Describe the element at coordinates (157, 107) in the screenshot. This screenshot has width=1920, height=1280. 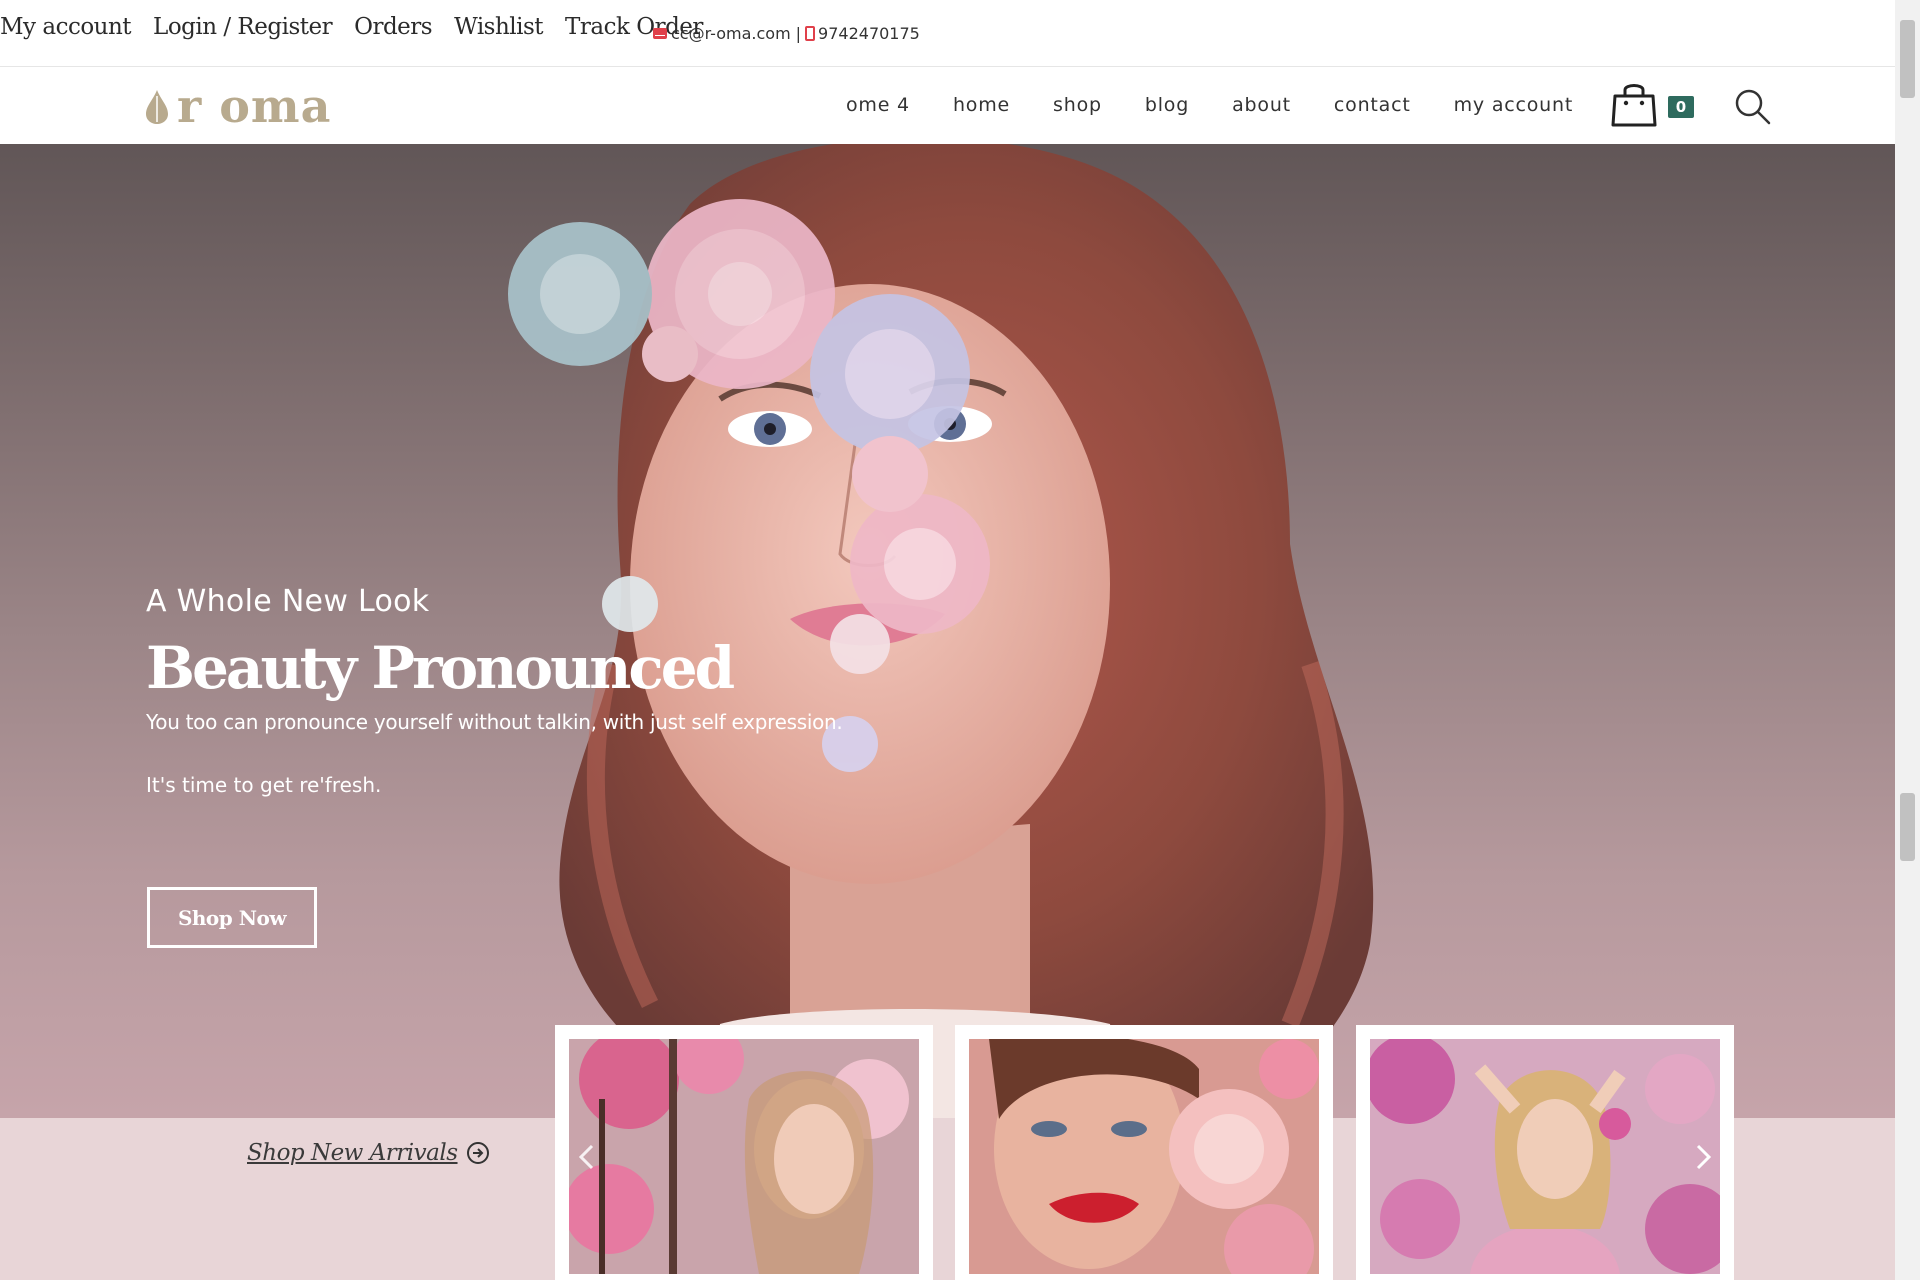
I see `drop-logo-icon` at that location.